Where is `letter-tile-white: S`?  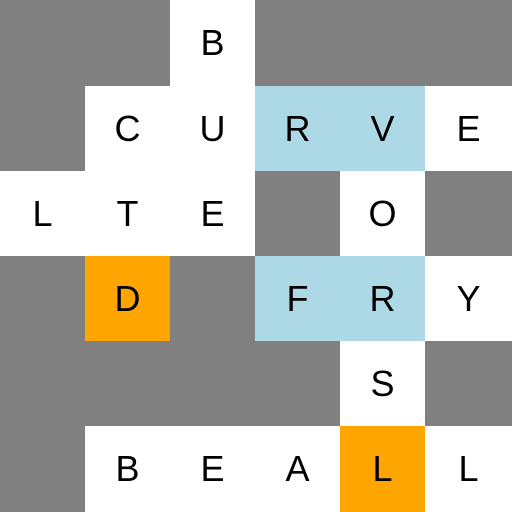 letter-tile-white: S is located at coordinates (382, 383).